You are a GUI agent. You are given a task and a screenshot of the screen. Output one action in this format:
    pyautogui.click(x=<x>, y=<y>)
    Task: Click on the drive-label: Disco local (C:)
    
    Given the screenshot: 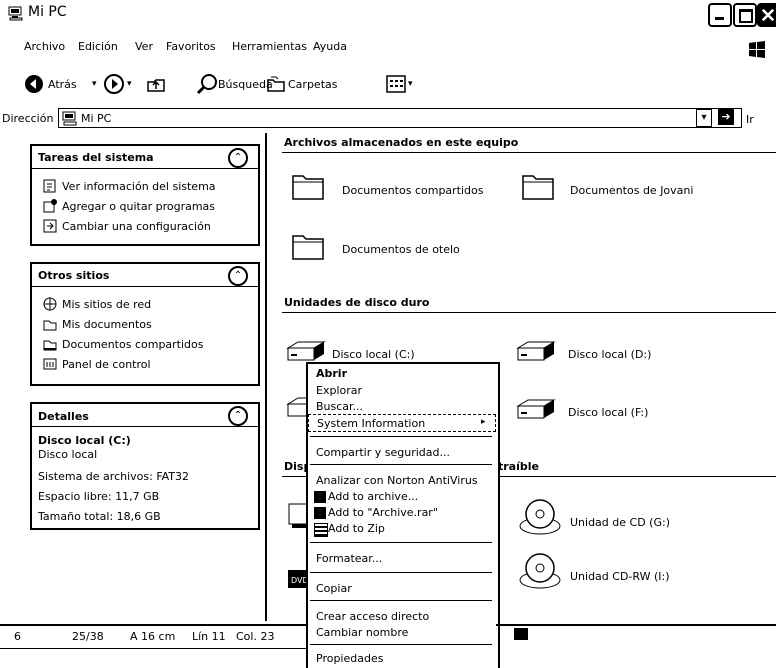 What is the action you would take?
    pyautogui.click(x=373, y=354)
    